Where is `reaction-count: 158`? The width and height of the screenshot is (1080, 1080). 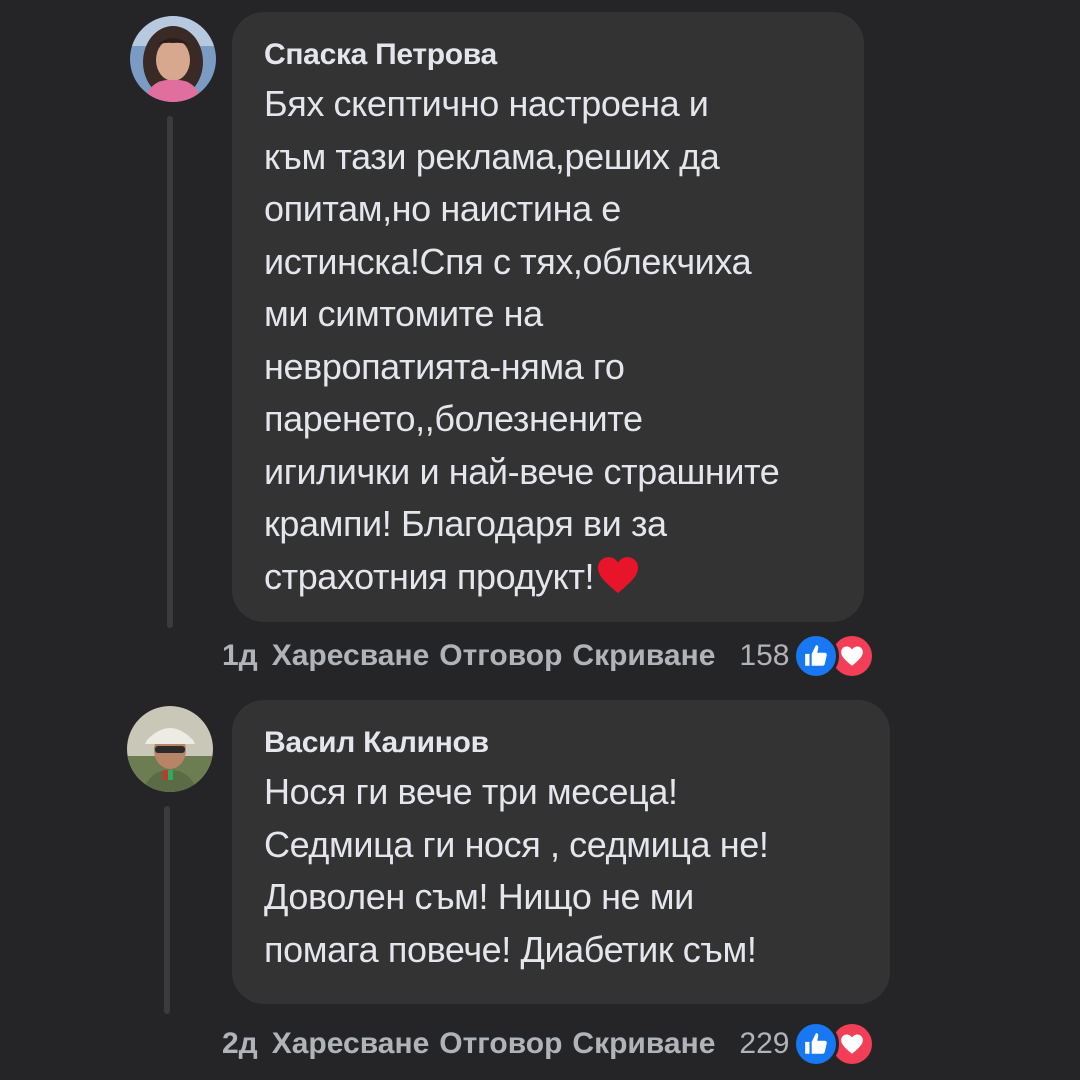
reaction-count: 158 is located at coordinates (764, 656).